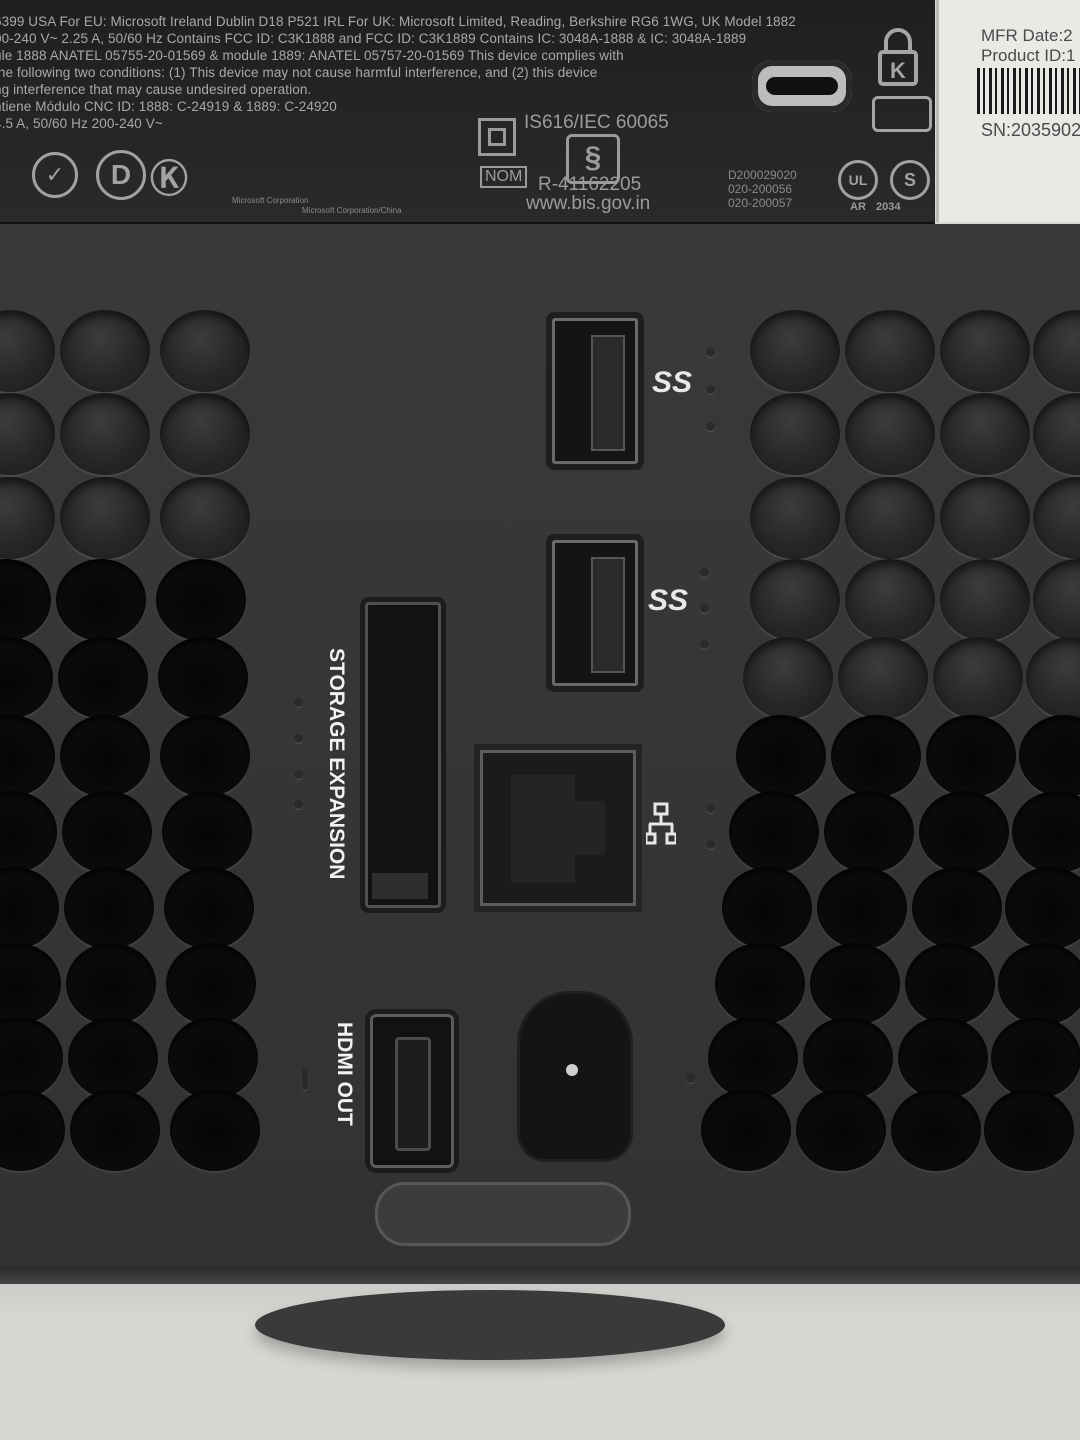 This screenshot has width=1080, height=1440. Describe the element at coordinates (762, 175) in the screenshot. I see `code-text: D200029020` at that location.